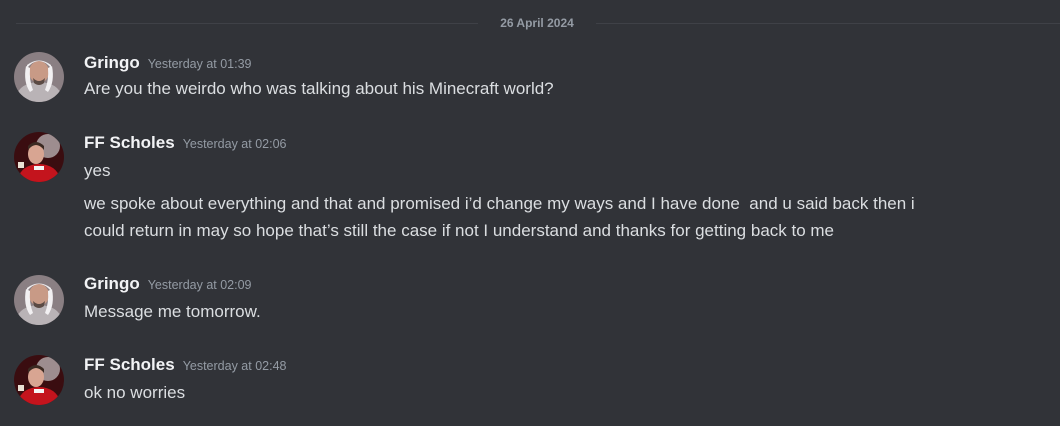 This screenshot has height=426, width=1060. I want to click on message-text: yes, so click(97, 170).